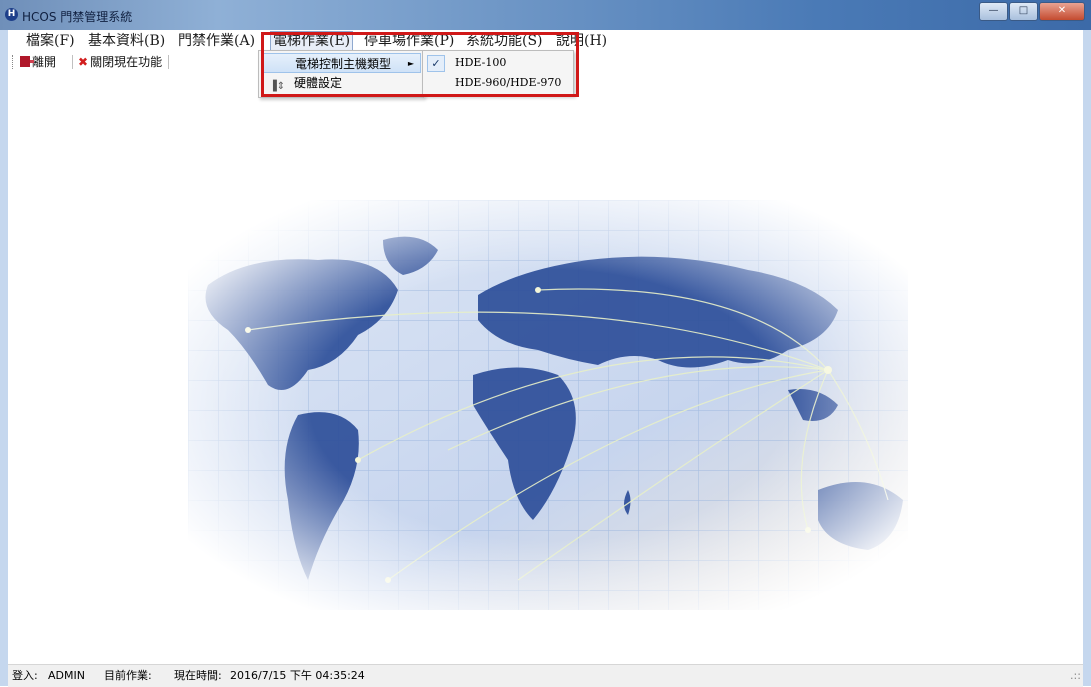  I want to click on window-frame-left, so click(4, 358).